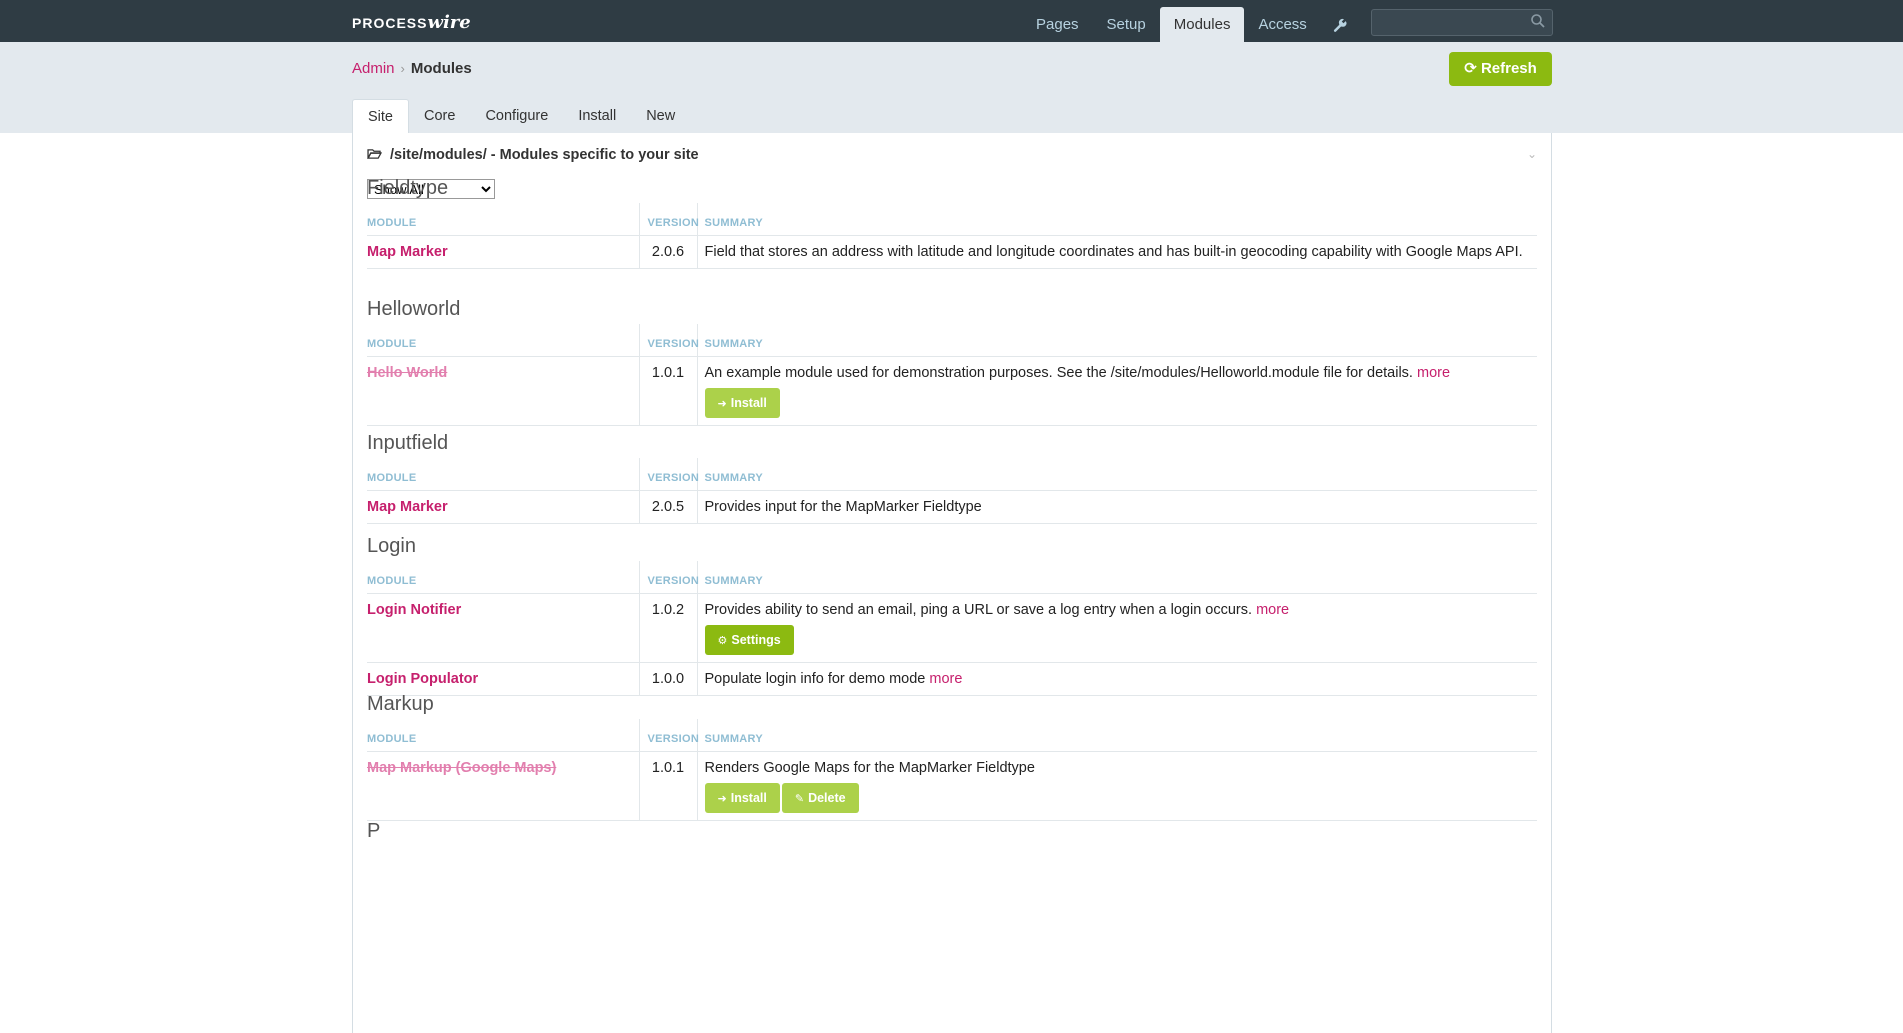 The width and height of the screenshot is (1903, 1033). What do you see at coordinates (380, 116) in the screenshot?
I see `tab-site: Site` at bounding box center [380, 116].